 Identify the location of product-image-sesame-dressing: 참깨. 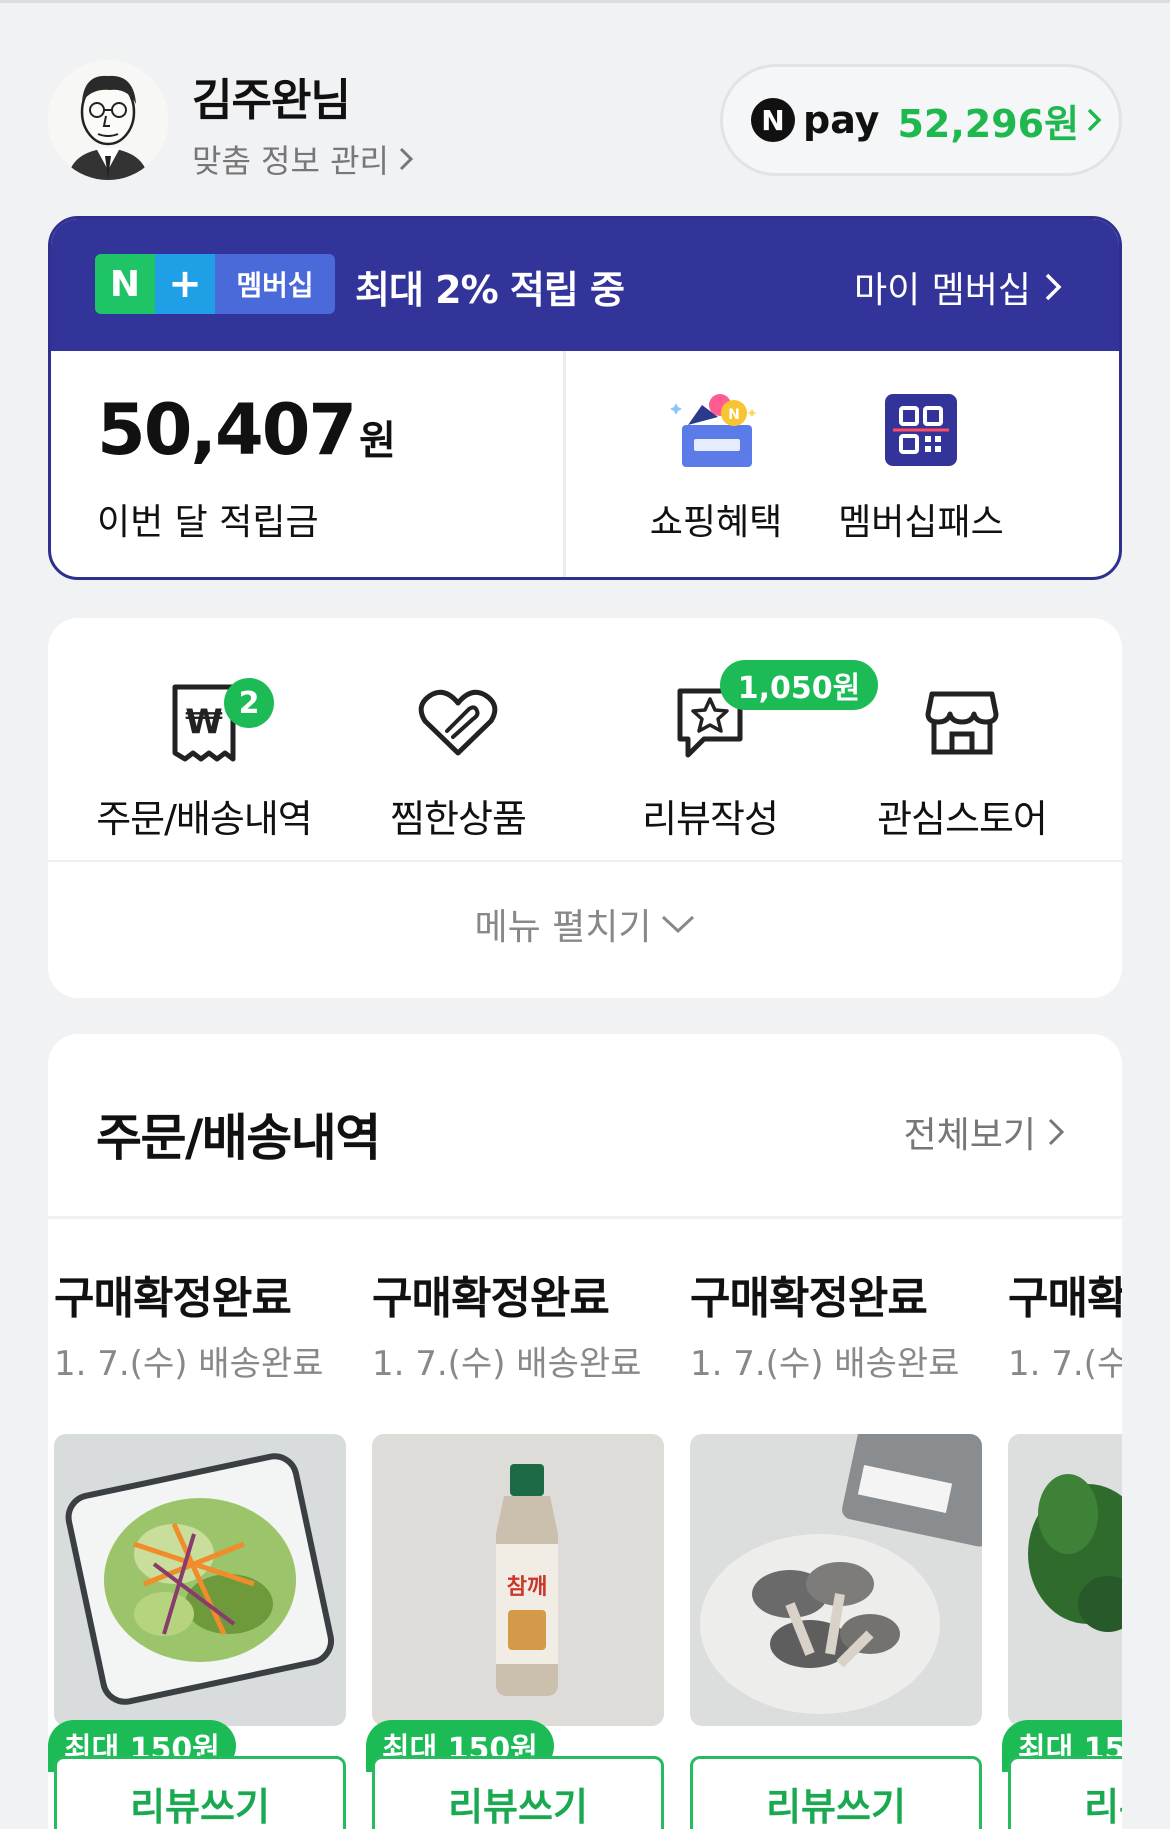
(518, 1580).